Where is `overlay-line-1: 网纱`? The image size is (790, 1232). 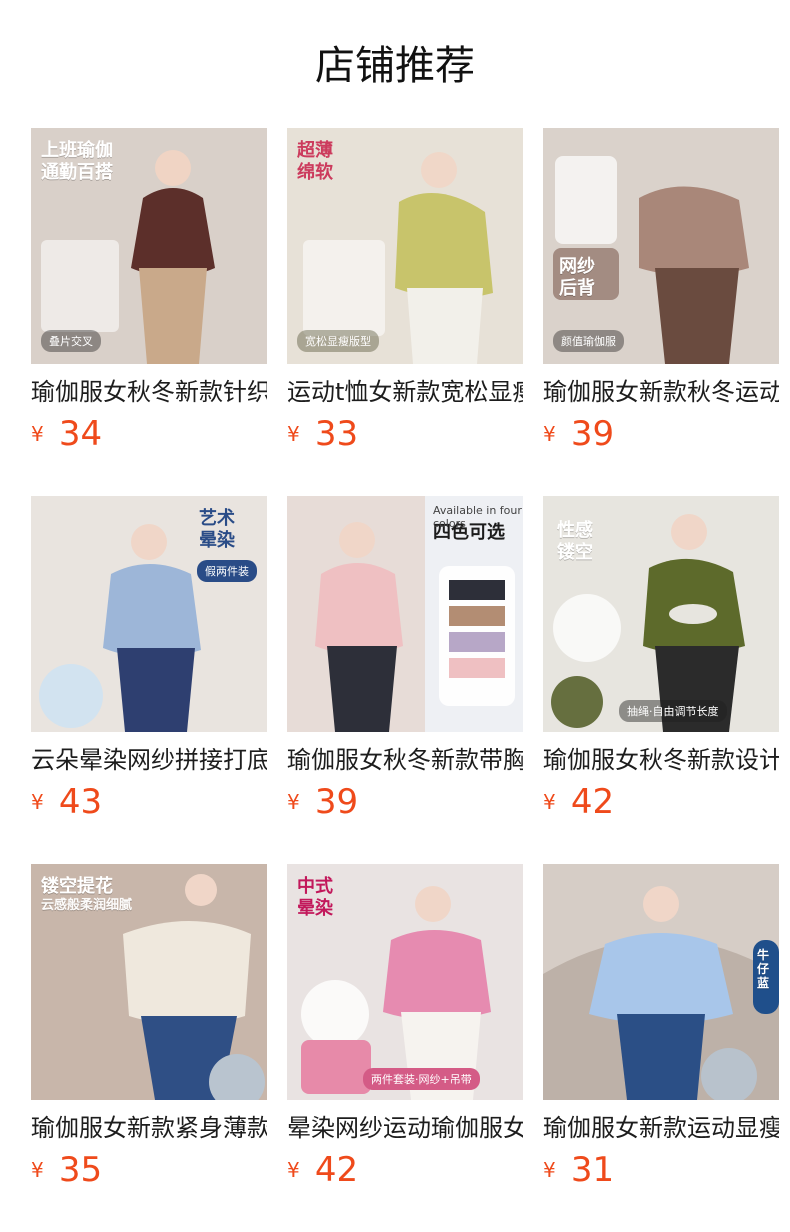 overlay-line-1: 网纱 is located at coordinates (577, 266).